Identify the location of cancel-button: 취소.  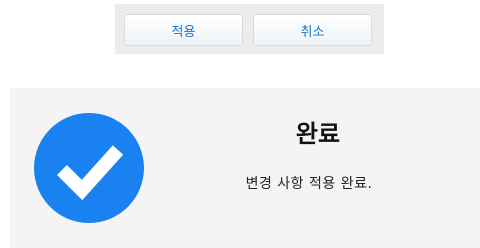
(312, 30).